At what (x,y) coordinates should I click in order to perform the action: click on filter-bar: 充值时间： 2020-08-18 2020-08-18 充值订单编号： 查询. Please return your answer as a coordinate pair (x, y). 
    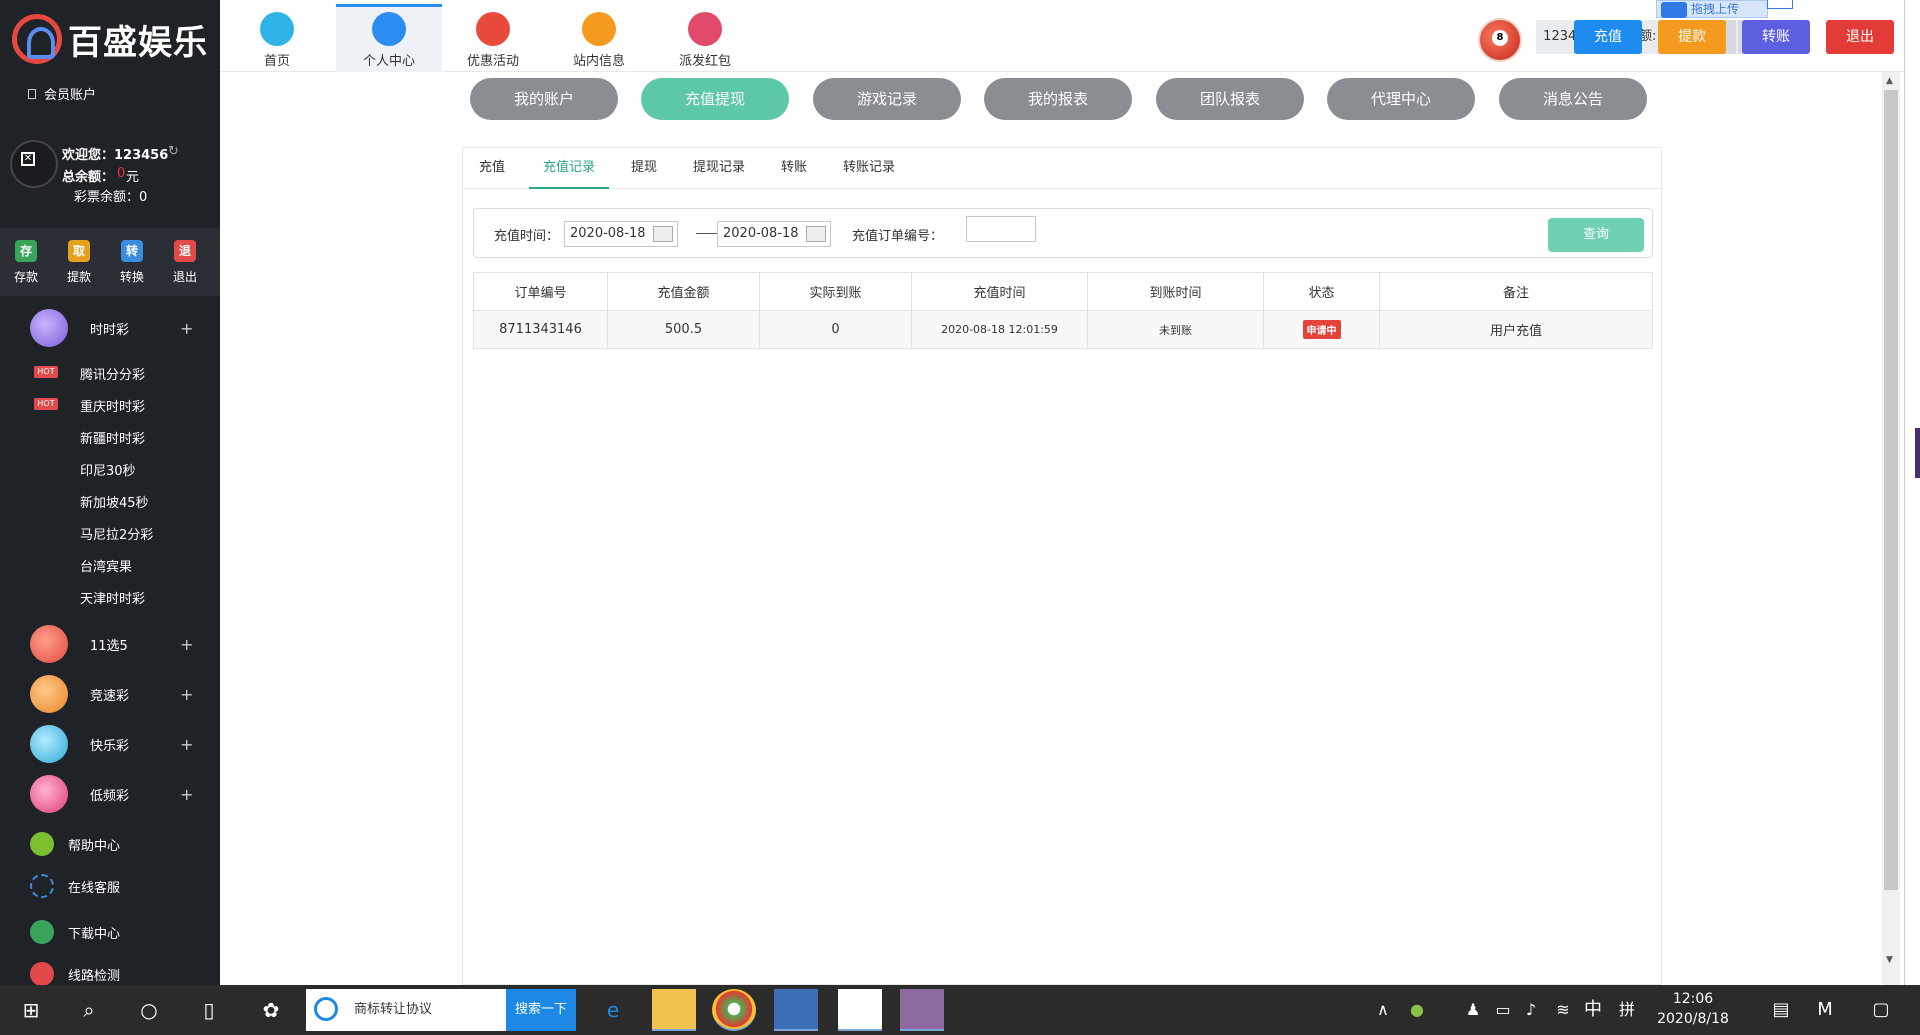
    Looking at the image, I should click on (1063, 233).